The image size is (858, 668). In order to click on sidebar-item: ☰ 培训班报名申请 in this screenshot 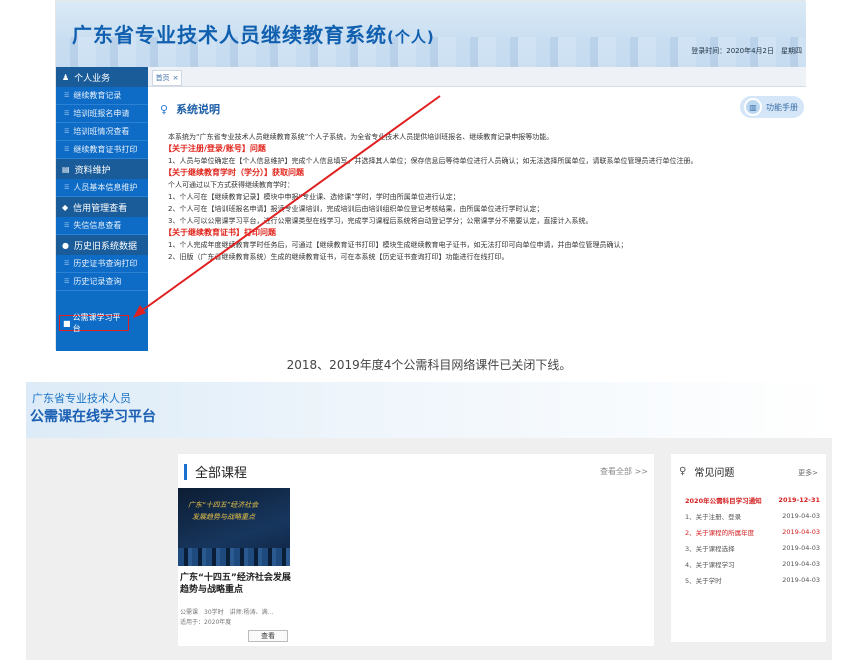, I will do `click(102, 114)`.